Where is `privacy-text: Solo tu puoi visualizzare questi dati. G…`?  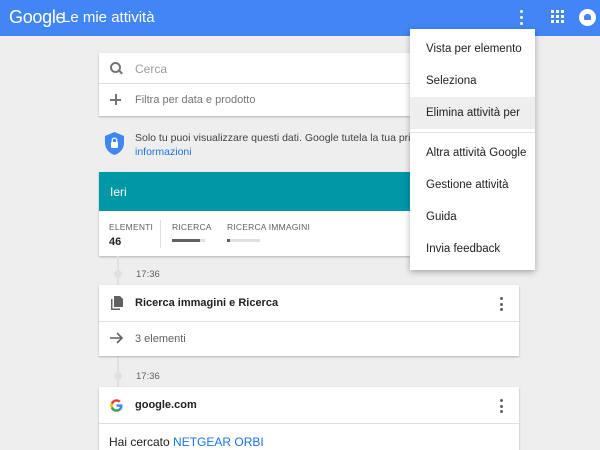 privacy-text: Solo tu puoi visualizzare questi dati. G… is located at coordinates (293, 138).